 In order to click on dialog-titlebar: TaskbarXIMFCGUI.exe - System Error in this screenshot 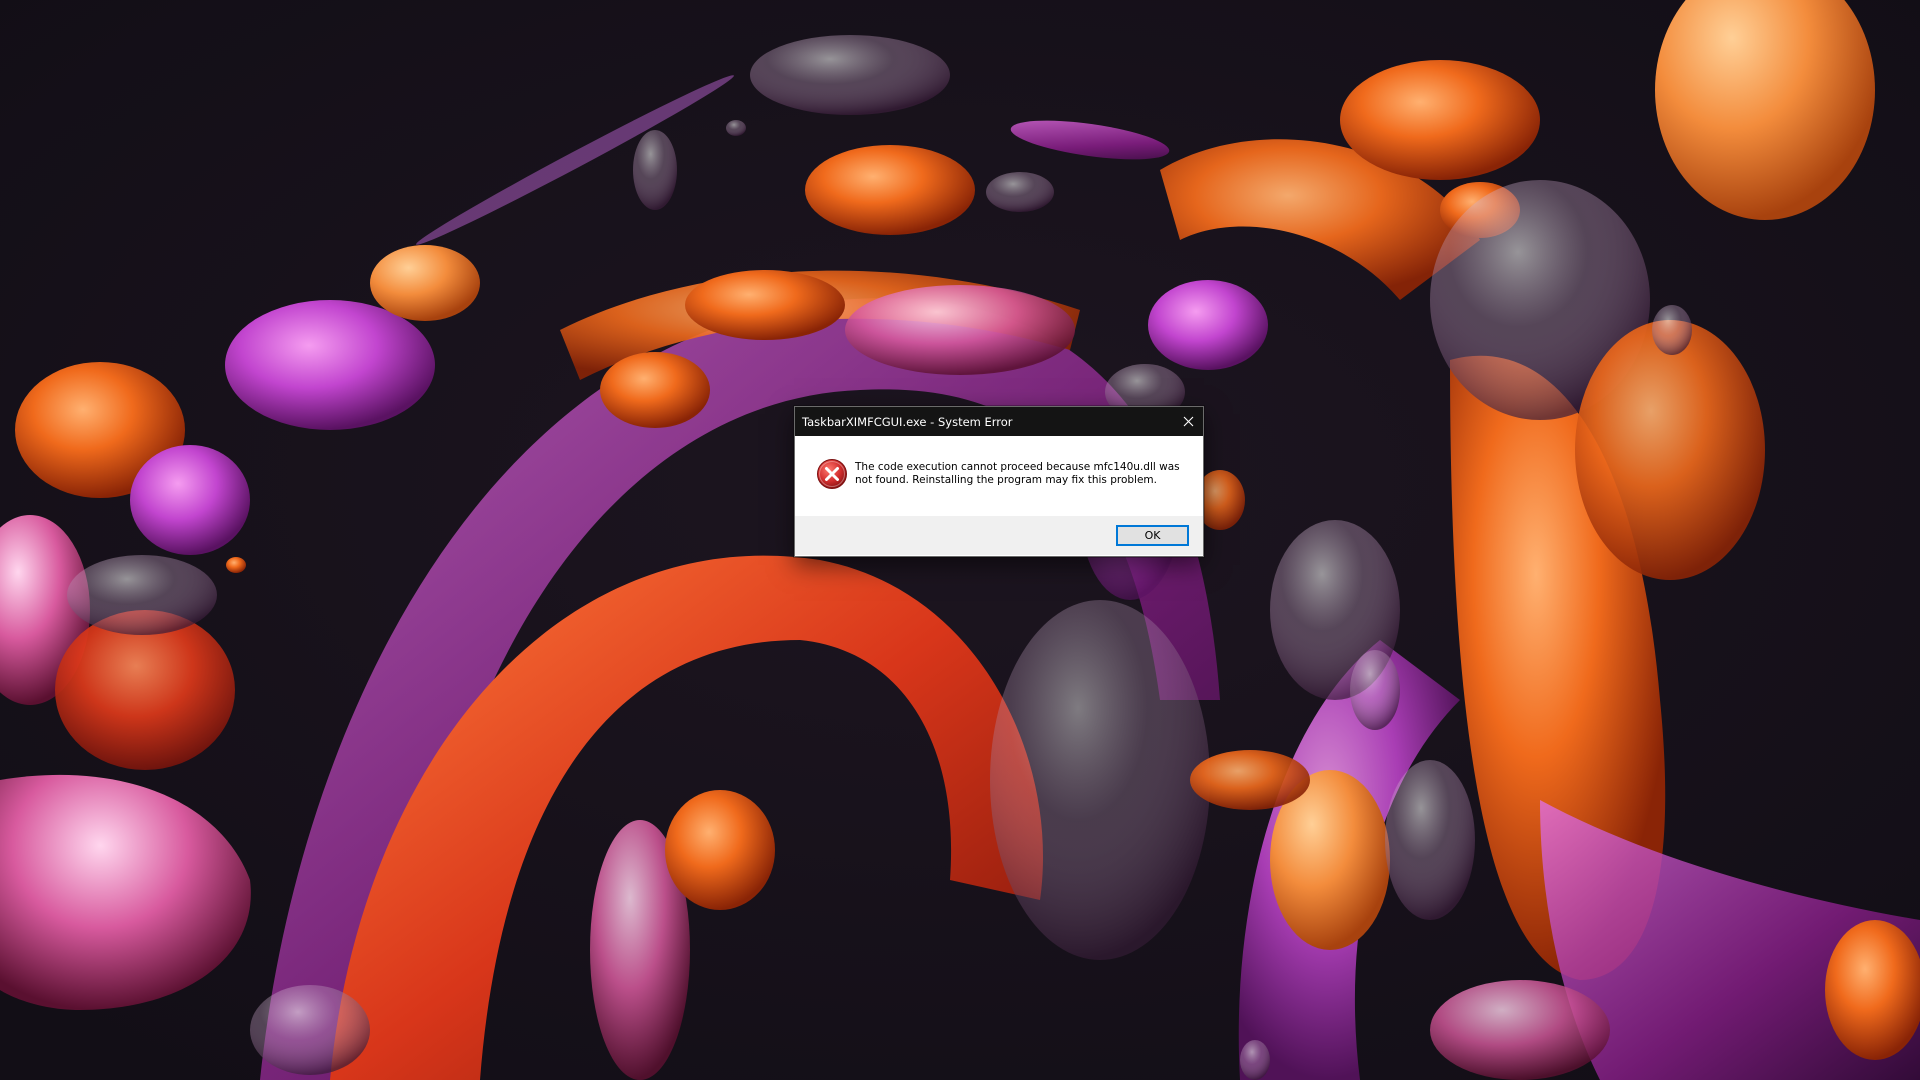, I will do `click(999, 421)`.